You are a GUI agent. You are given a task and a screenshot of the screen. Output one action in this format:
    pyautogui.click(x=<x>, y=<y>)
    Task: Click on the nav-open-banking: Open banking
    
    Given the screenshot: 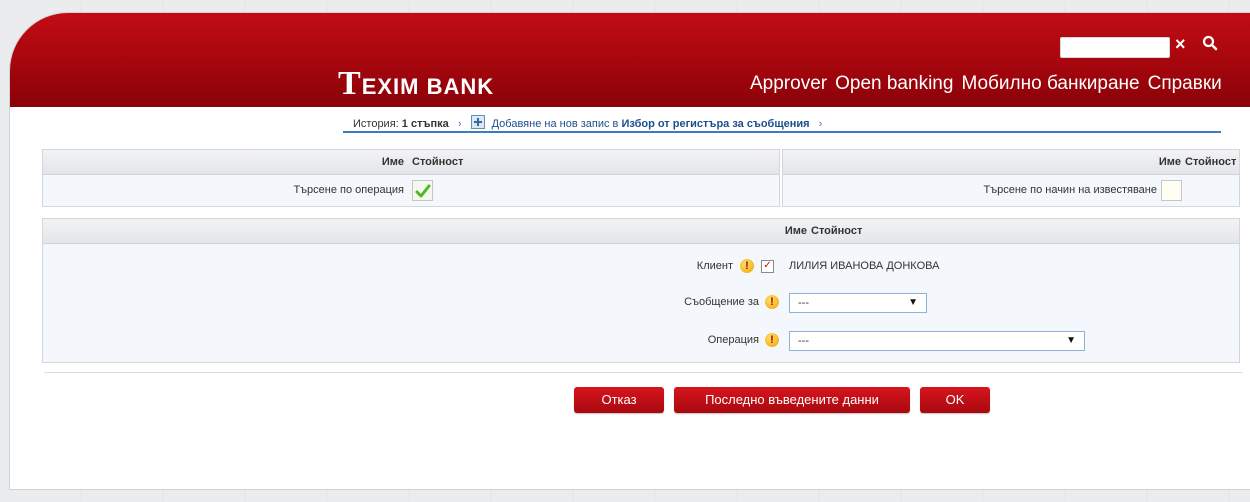 What is the action you would take?
    pyautogui.click(x=894, y=84)
    